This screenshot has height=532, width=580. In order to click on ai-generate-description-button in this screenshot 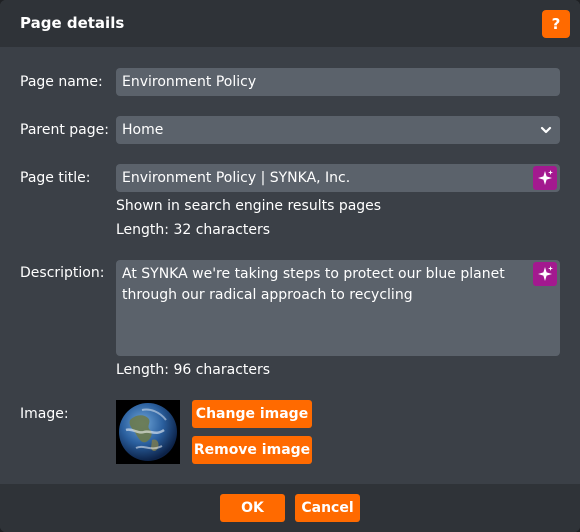, I will do `click(545, 274)`.